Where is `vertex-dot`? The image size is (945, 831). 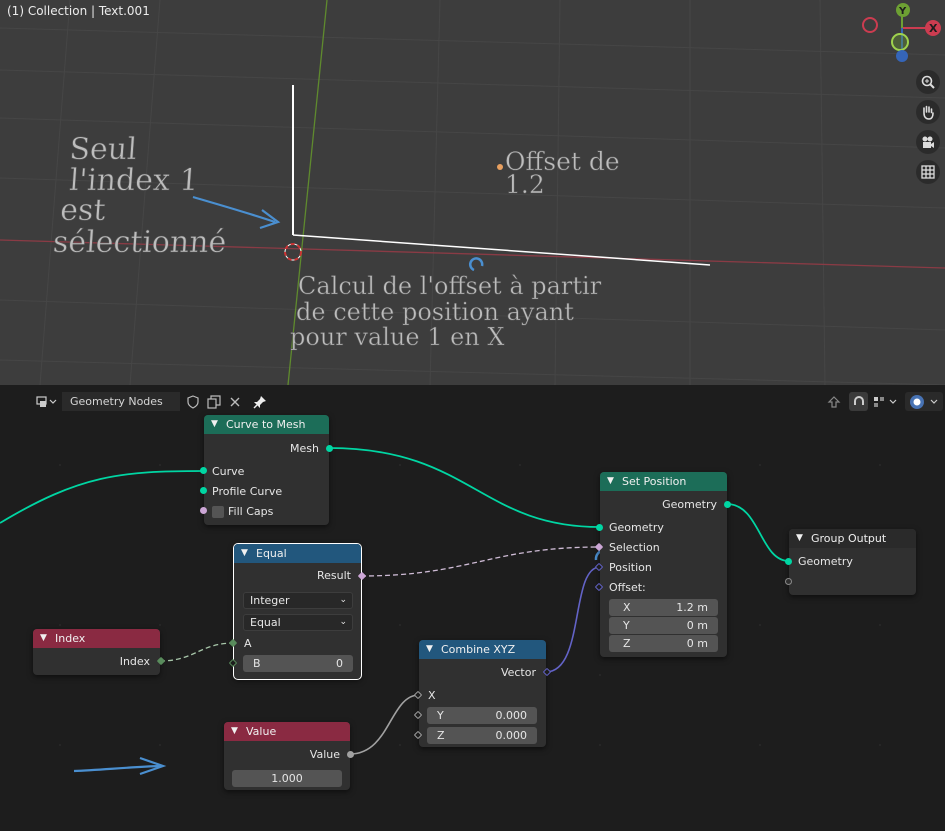 vertex-dot is located at coordinates (500, 167).